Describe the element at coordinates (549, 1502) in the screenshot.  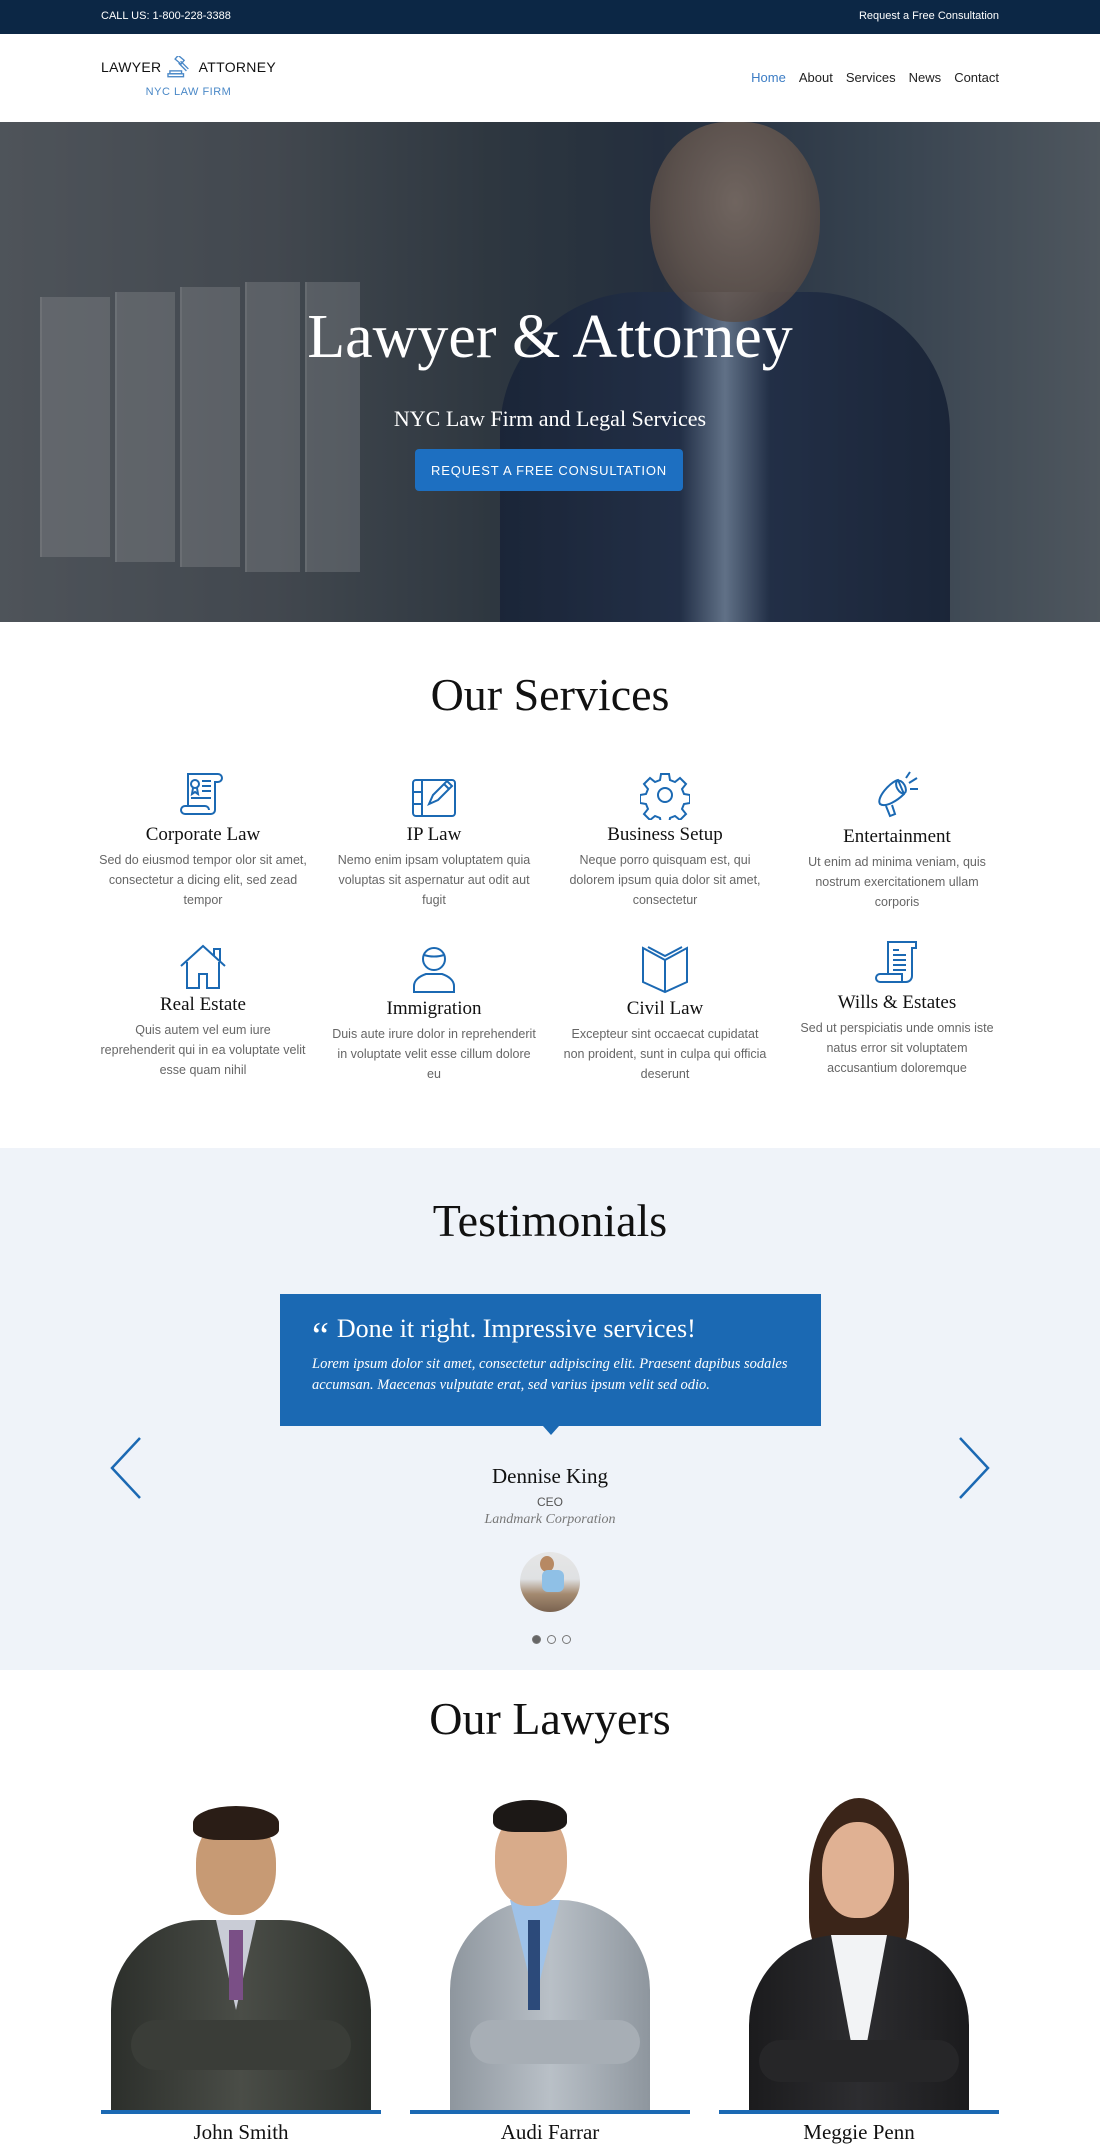
I see `author-role: CEO` at that location.